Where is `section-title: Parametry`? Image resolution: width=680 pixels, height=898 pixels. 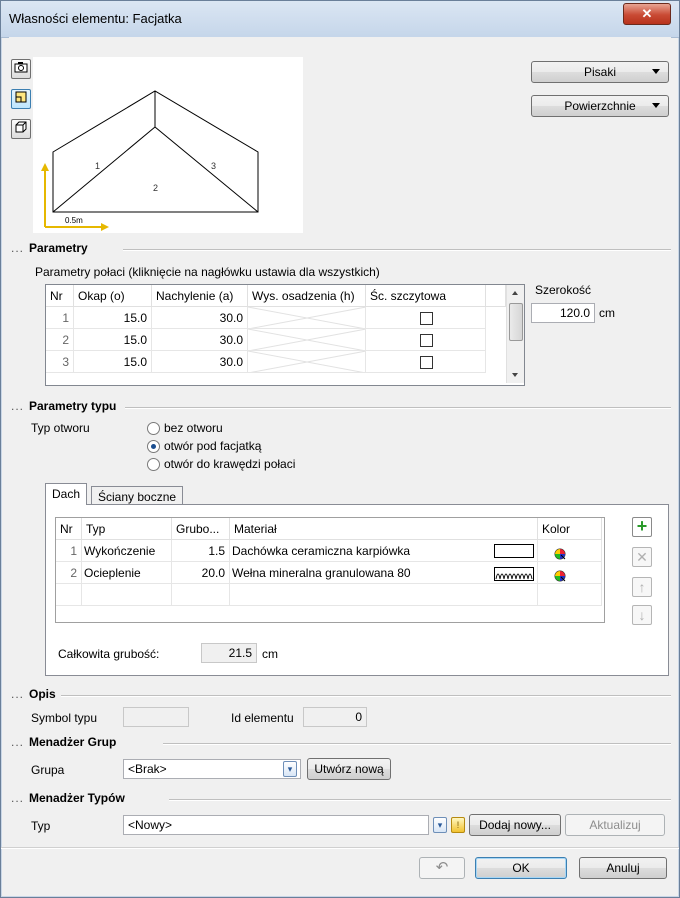
section-title: Parametry is located at coordinates (58, 248).